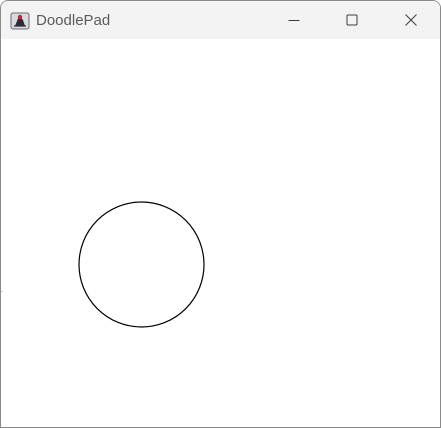 The height and width of the screenshot is (428, 441). I want to click on minimize-icon, so click(294, 20).